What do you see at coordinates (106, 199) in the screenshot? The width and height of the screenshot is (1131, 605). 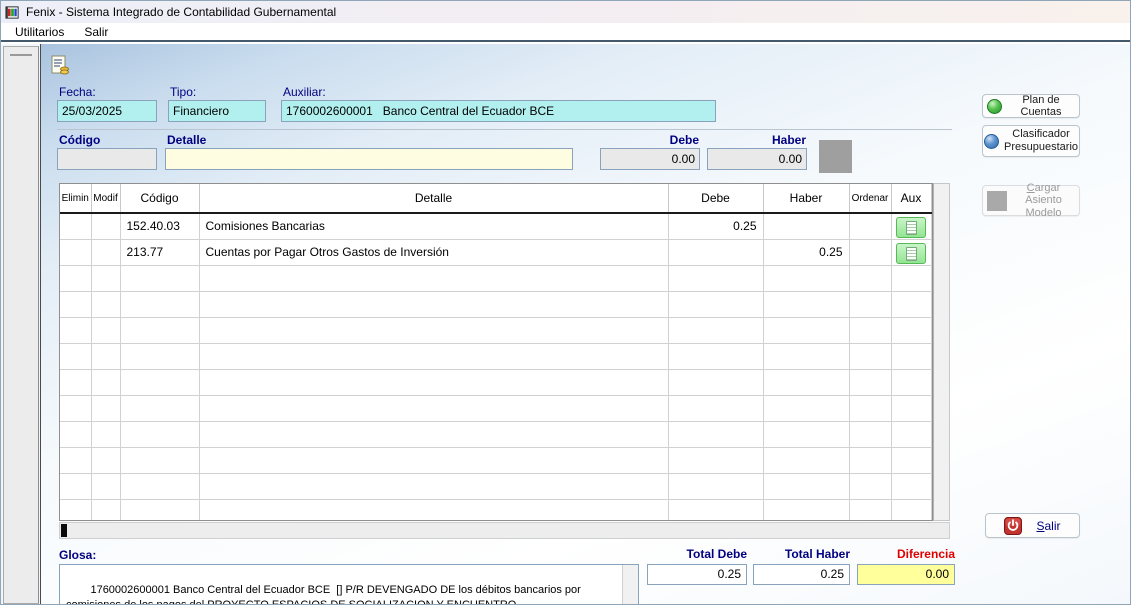 I see `col-modif: Modif` at bounding box center [106, 199].